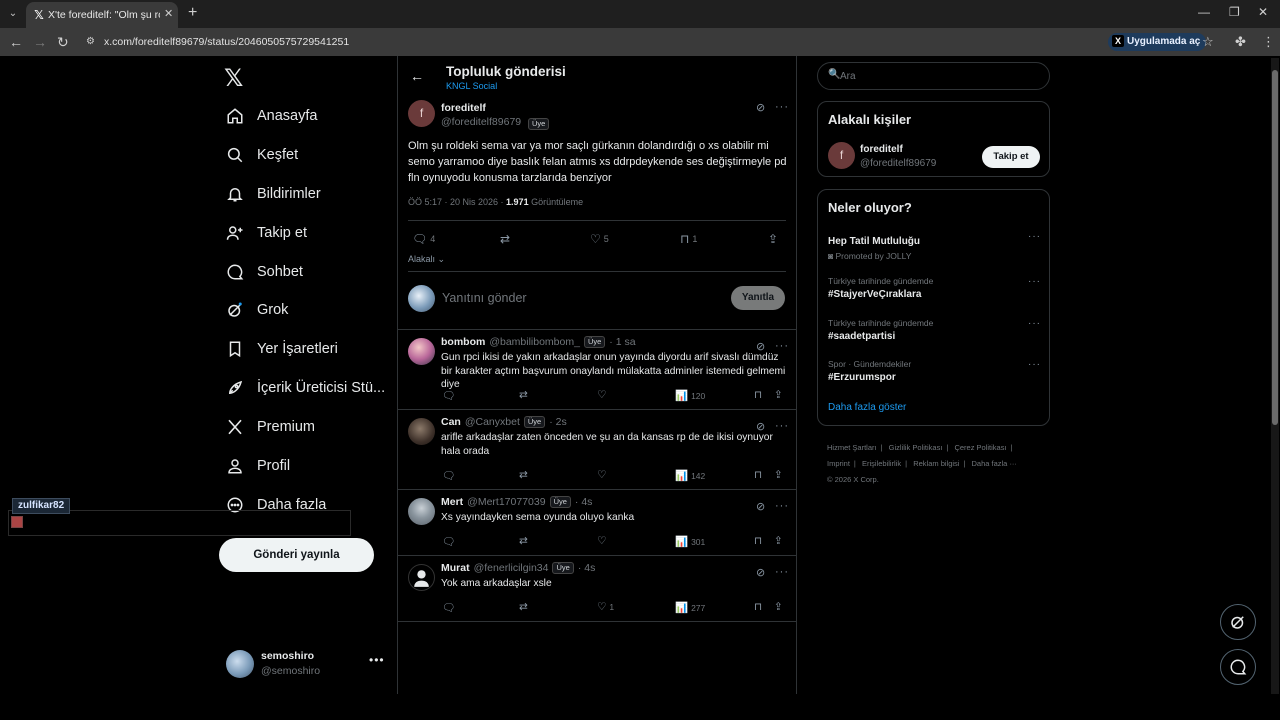 This screenshot has height=720, width=1280. I want to click on grok-fab, so click(1238, 622).